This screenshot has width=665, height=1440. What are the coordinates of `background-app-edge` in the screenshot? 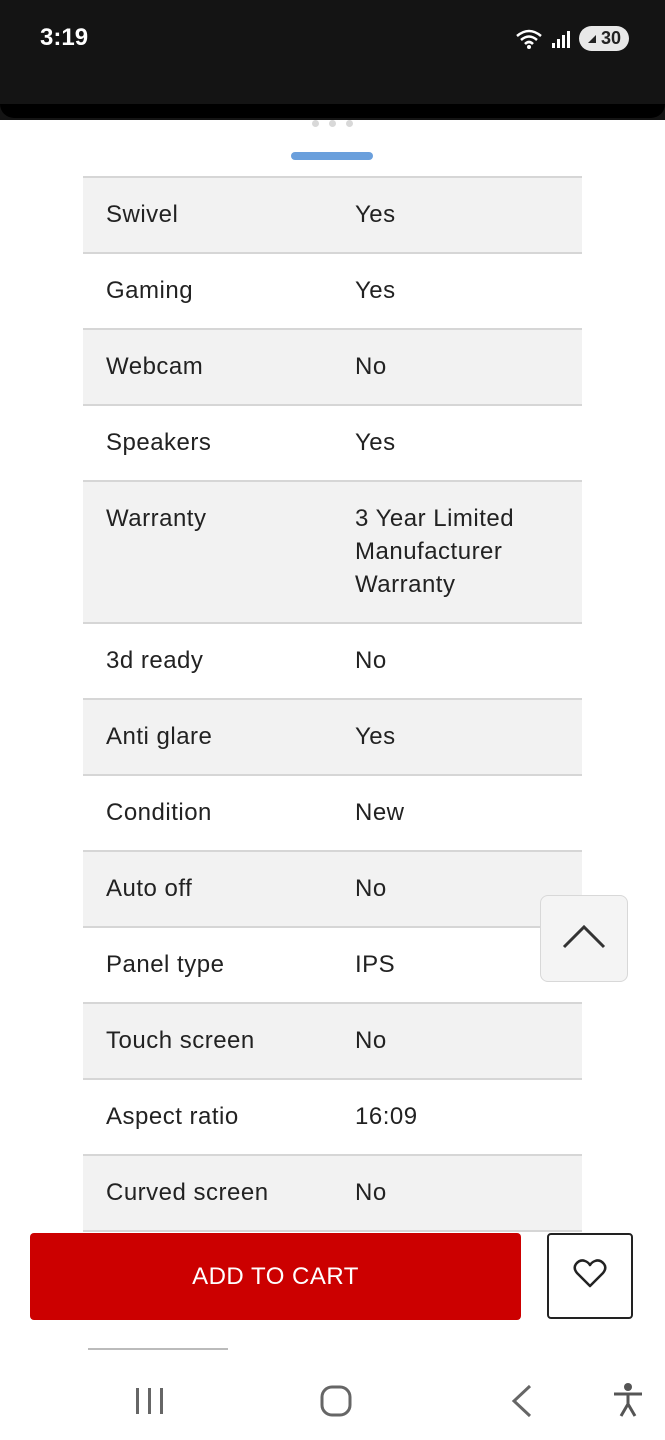 It's located at (332, 111).